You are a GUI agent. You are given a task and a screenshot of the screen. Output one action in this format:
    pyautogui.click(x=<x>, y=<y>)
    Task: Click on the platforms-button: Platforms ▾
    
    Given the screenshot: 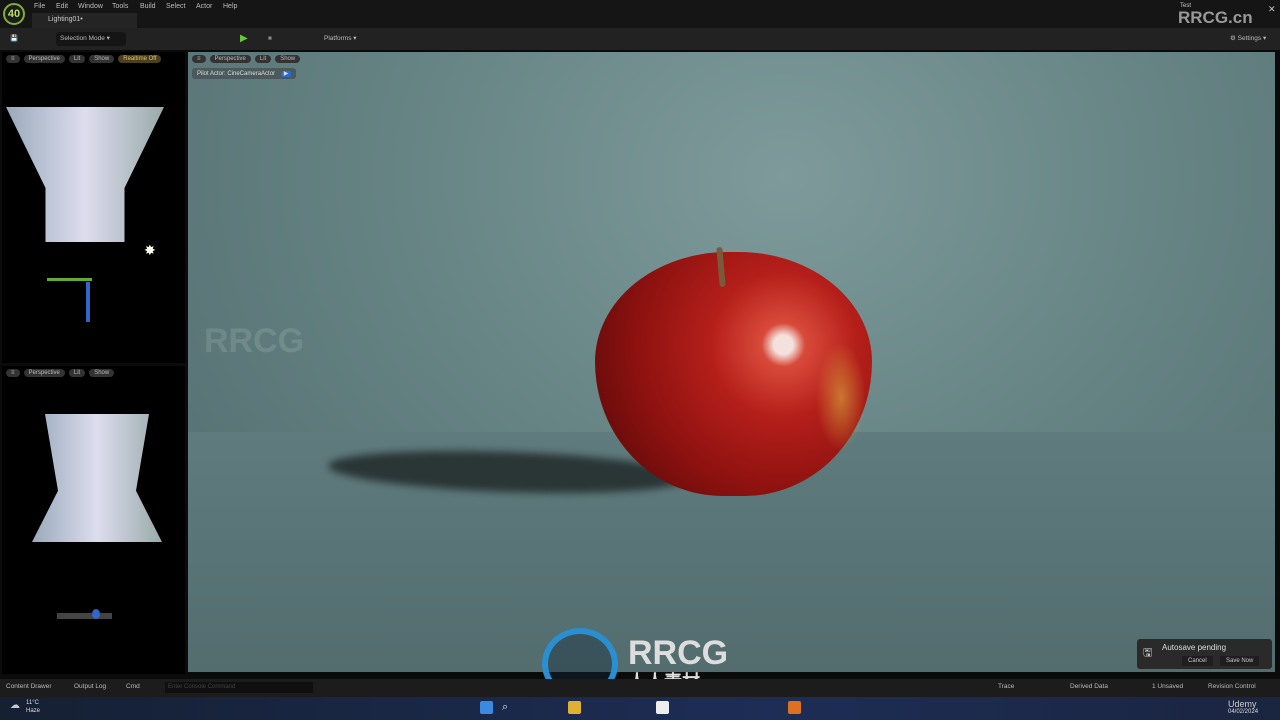 What is the action you would take?
    pyautogui.click(x=340, y=39)
    